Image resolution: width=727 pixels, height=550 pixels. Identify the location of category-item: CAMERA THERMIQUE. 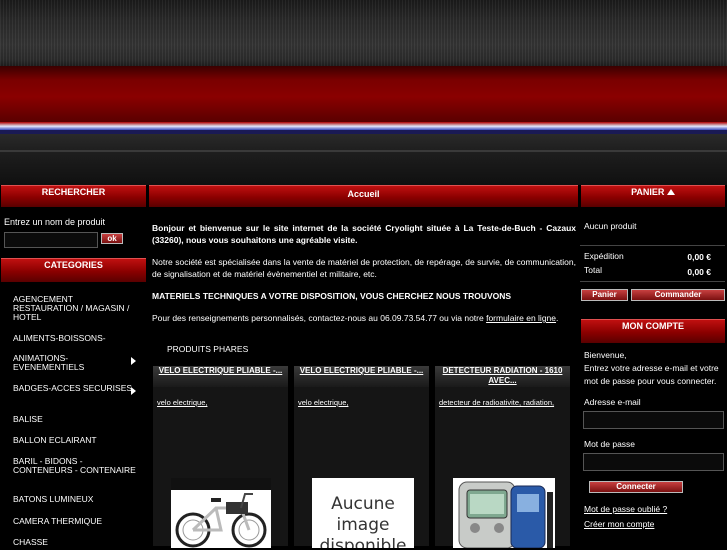
(73, 523).